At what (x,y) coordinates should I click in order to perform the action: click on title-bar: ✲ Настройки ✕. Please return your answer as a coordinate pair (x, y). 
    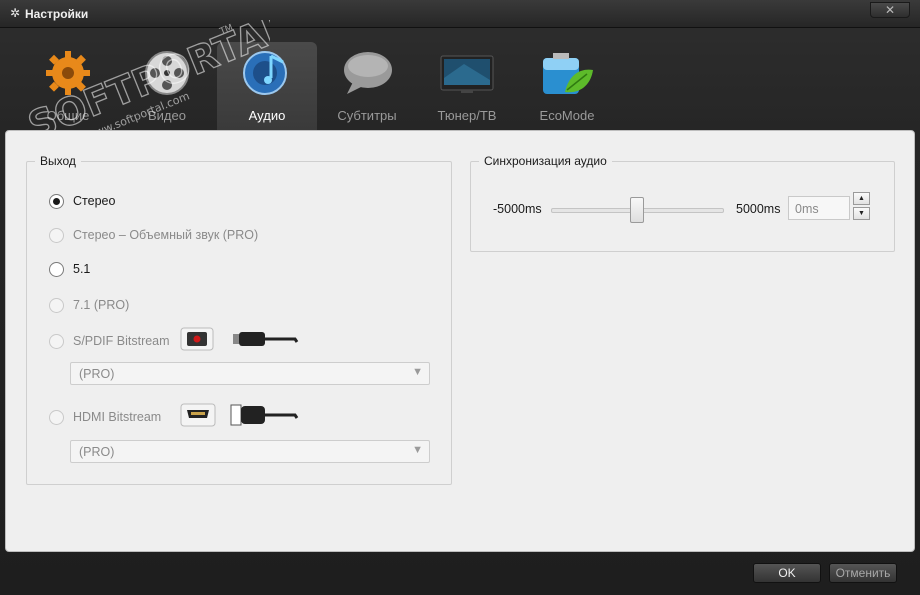
    Looking at the image, I should click on (460, 14).